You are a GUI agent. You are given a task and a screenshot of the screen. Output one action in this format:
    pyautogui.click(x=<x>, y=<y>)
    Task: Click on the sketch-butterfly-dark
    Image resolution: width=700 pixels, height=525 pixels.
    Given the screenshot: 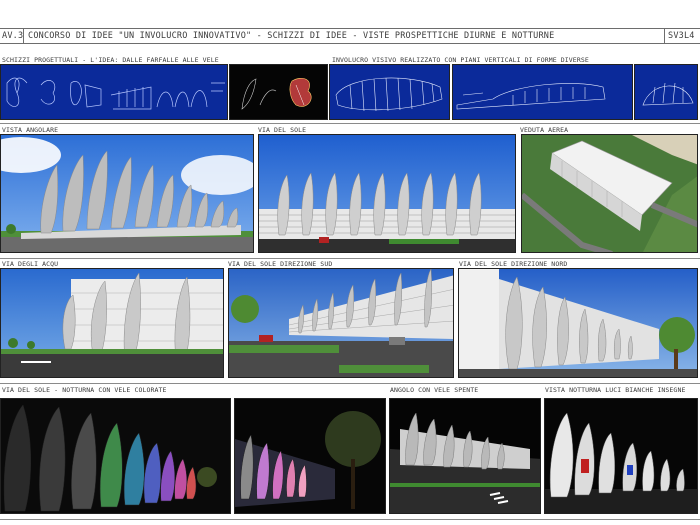 What is the action you would take?
    pyautogui.click(x=278, y=92)
    